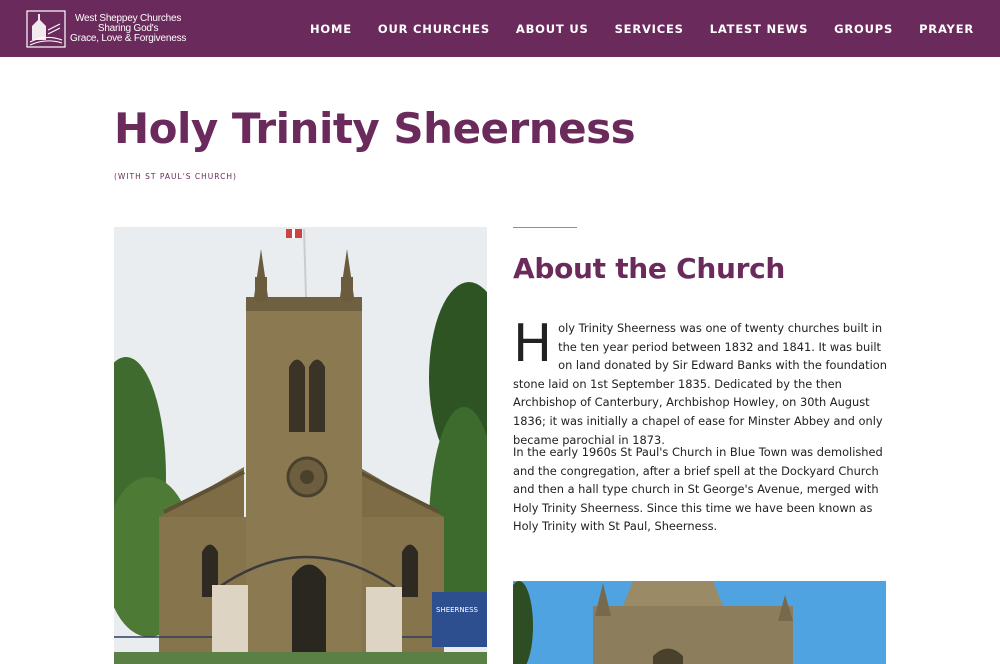 This screenshot has width=1000, height=664. What do you see at coordinates (331, 29) in the screenshot?
I see `nav-home: HOME` at bounding box center [331, 29].